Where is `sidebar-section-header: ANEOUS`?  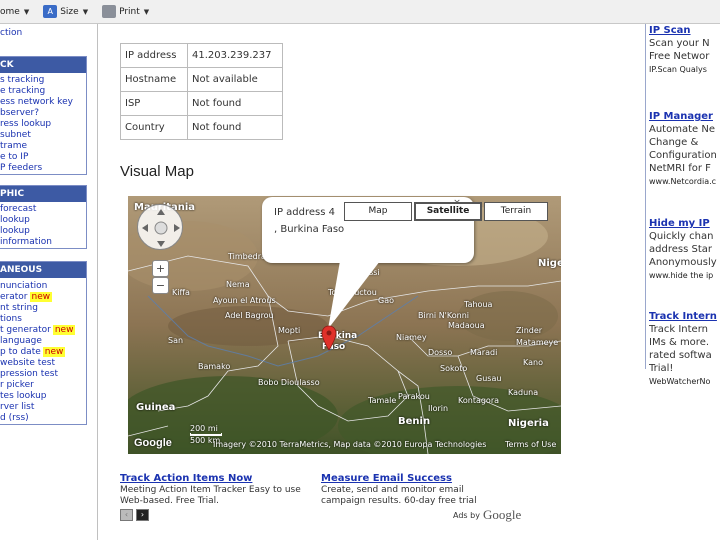
sidebar-section-header: ANEOUS is located at coordinates (43, 270).